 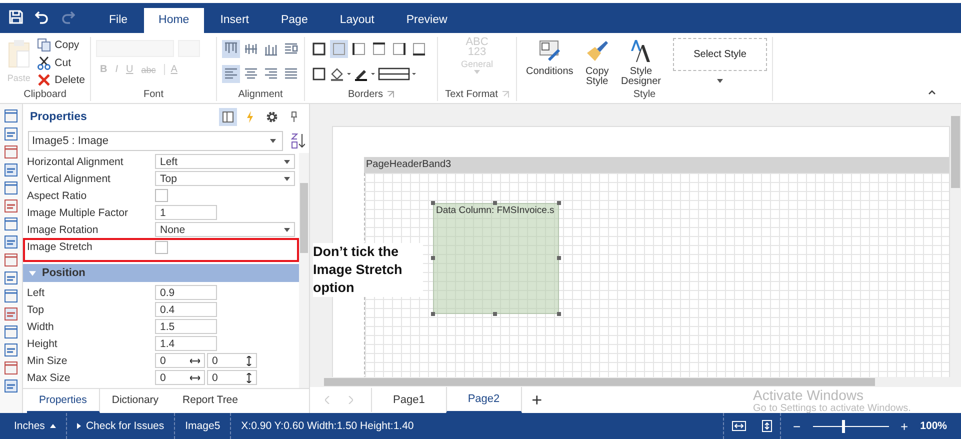 What do you see at coordinates (174, 20) in the screenshot?
I see `menu-tab: Home` at bounding box center [174, 20].